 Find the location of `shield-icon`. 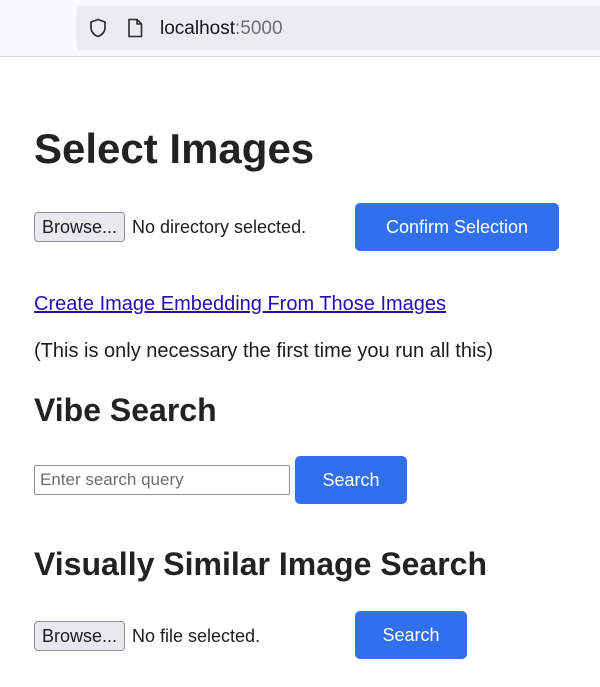

shield-icon is located at coordinates (98, 28).